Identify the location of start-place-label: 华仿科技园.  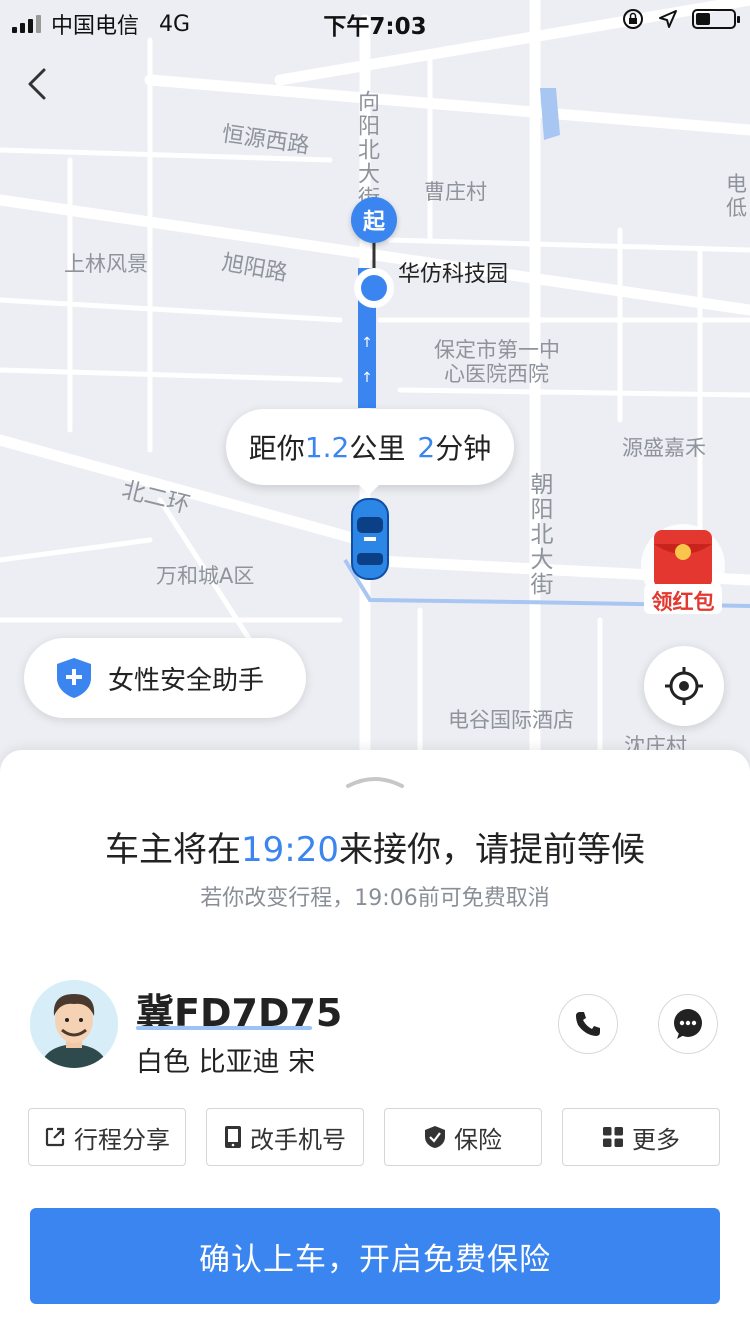
(453, 274).